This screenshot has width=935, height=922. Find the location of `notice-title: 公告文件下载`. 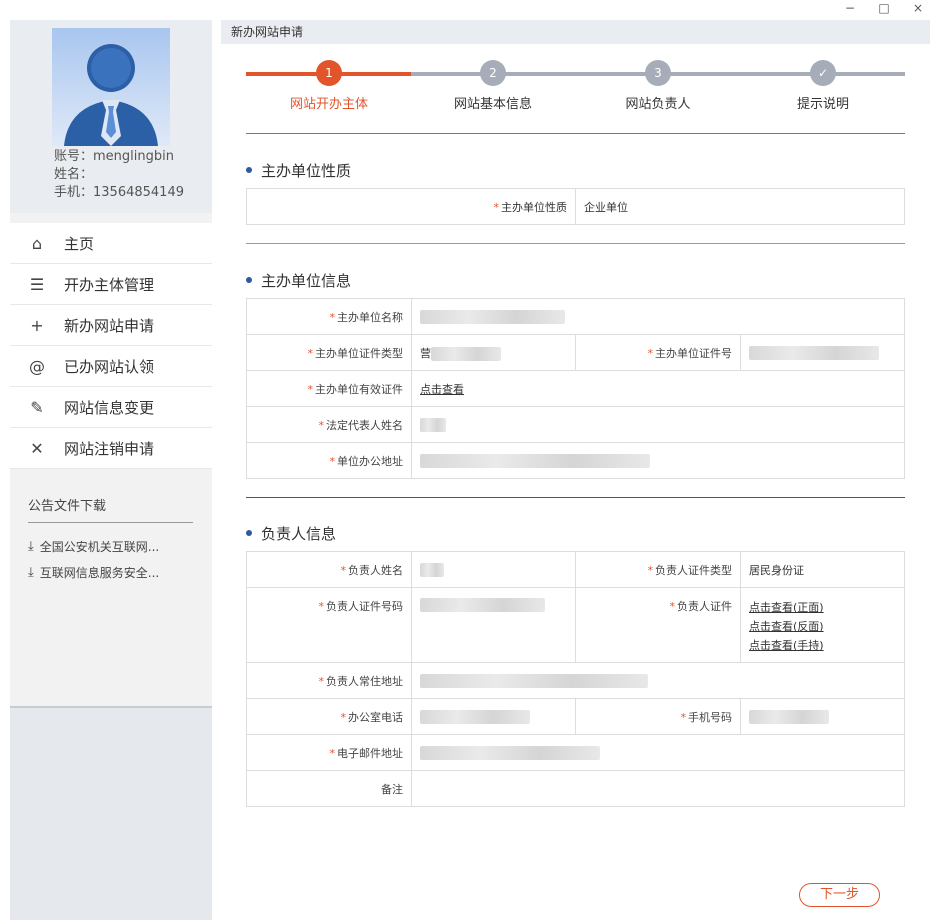

notice-title: 公告文件下载 is located at coordinates (110, 509).